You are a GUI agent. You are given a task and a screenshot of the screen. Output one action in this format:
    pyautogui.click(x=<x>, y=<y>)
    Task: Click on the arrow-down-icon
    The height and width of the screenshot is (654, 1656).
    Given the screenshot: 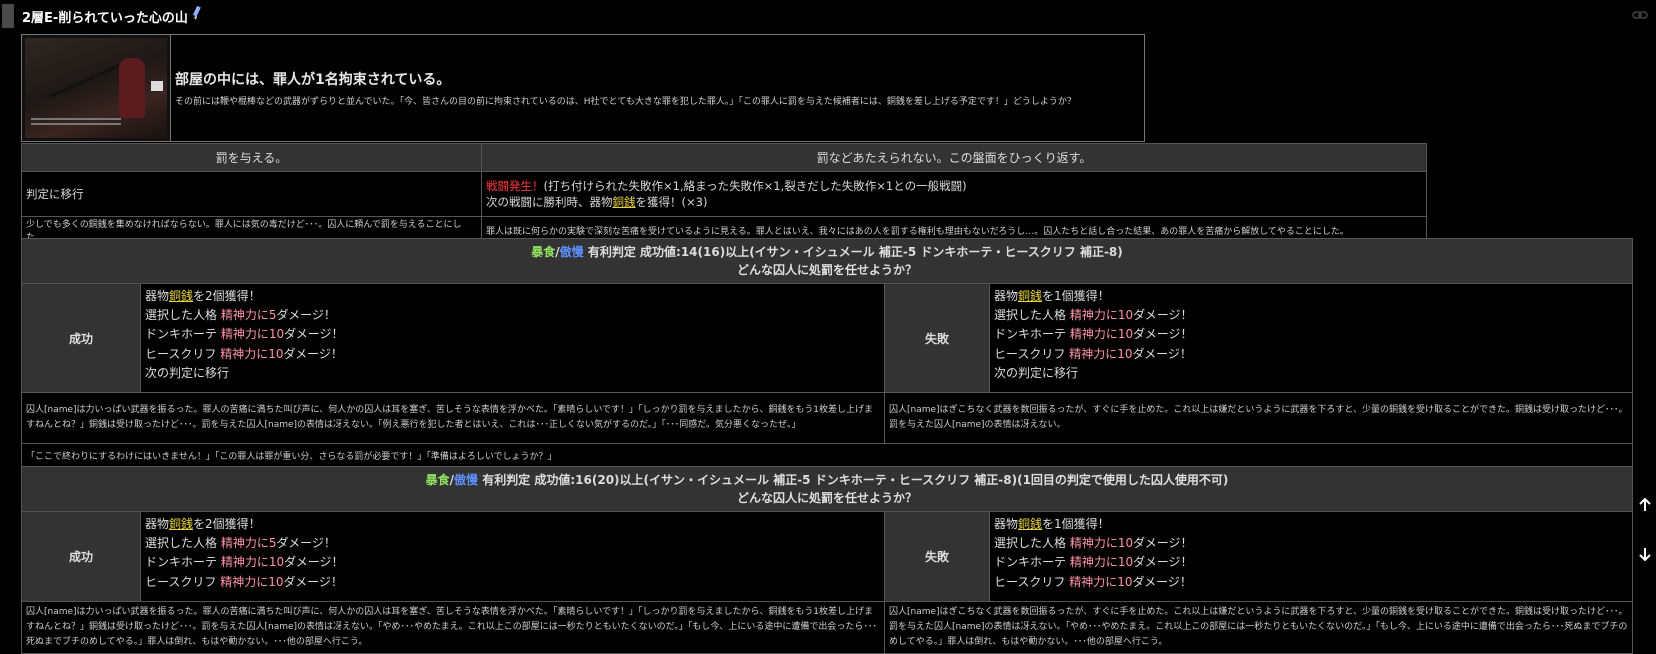 What is the action you would take?
    pyautogui.click(x=1645, y=554)
    